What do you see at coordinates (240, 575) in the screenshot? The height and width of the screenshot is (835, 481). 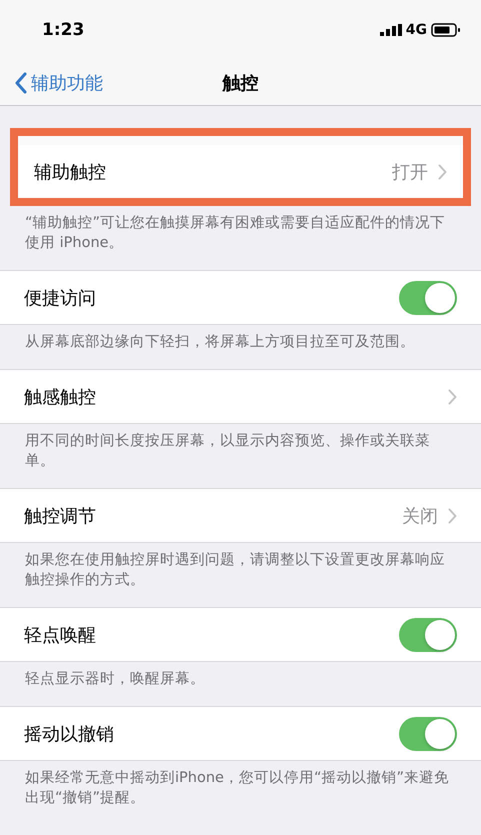 I see `section-footer: 如果您在使用触控屏时遇到问题，请调整以下设置更改屏幕响应触控操作的方式。` at bounding box center [240, 575].